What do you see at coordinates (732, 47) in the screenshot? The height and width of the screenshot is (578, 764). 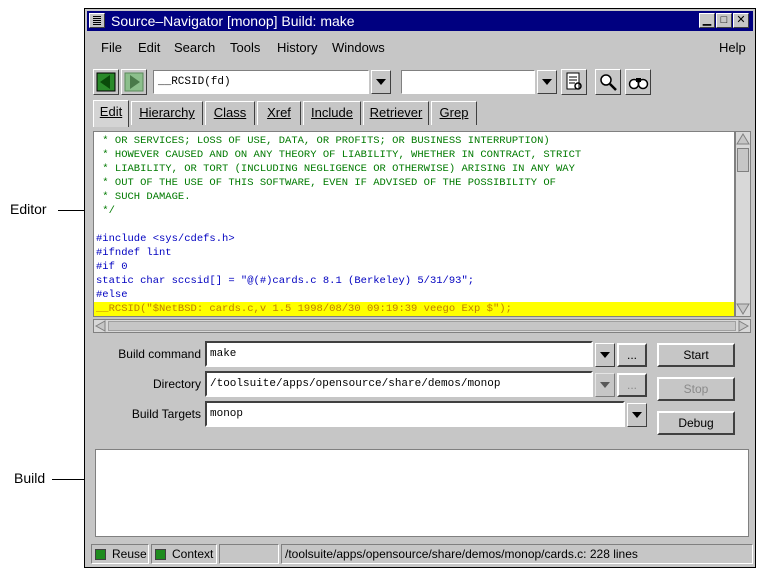 I see `menu-help: Help` at bounding box center [732, 47].